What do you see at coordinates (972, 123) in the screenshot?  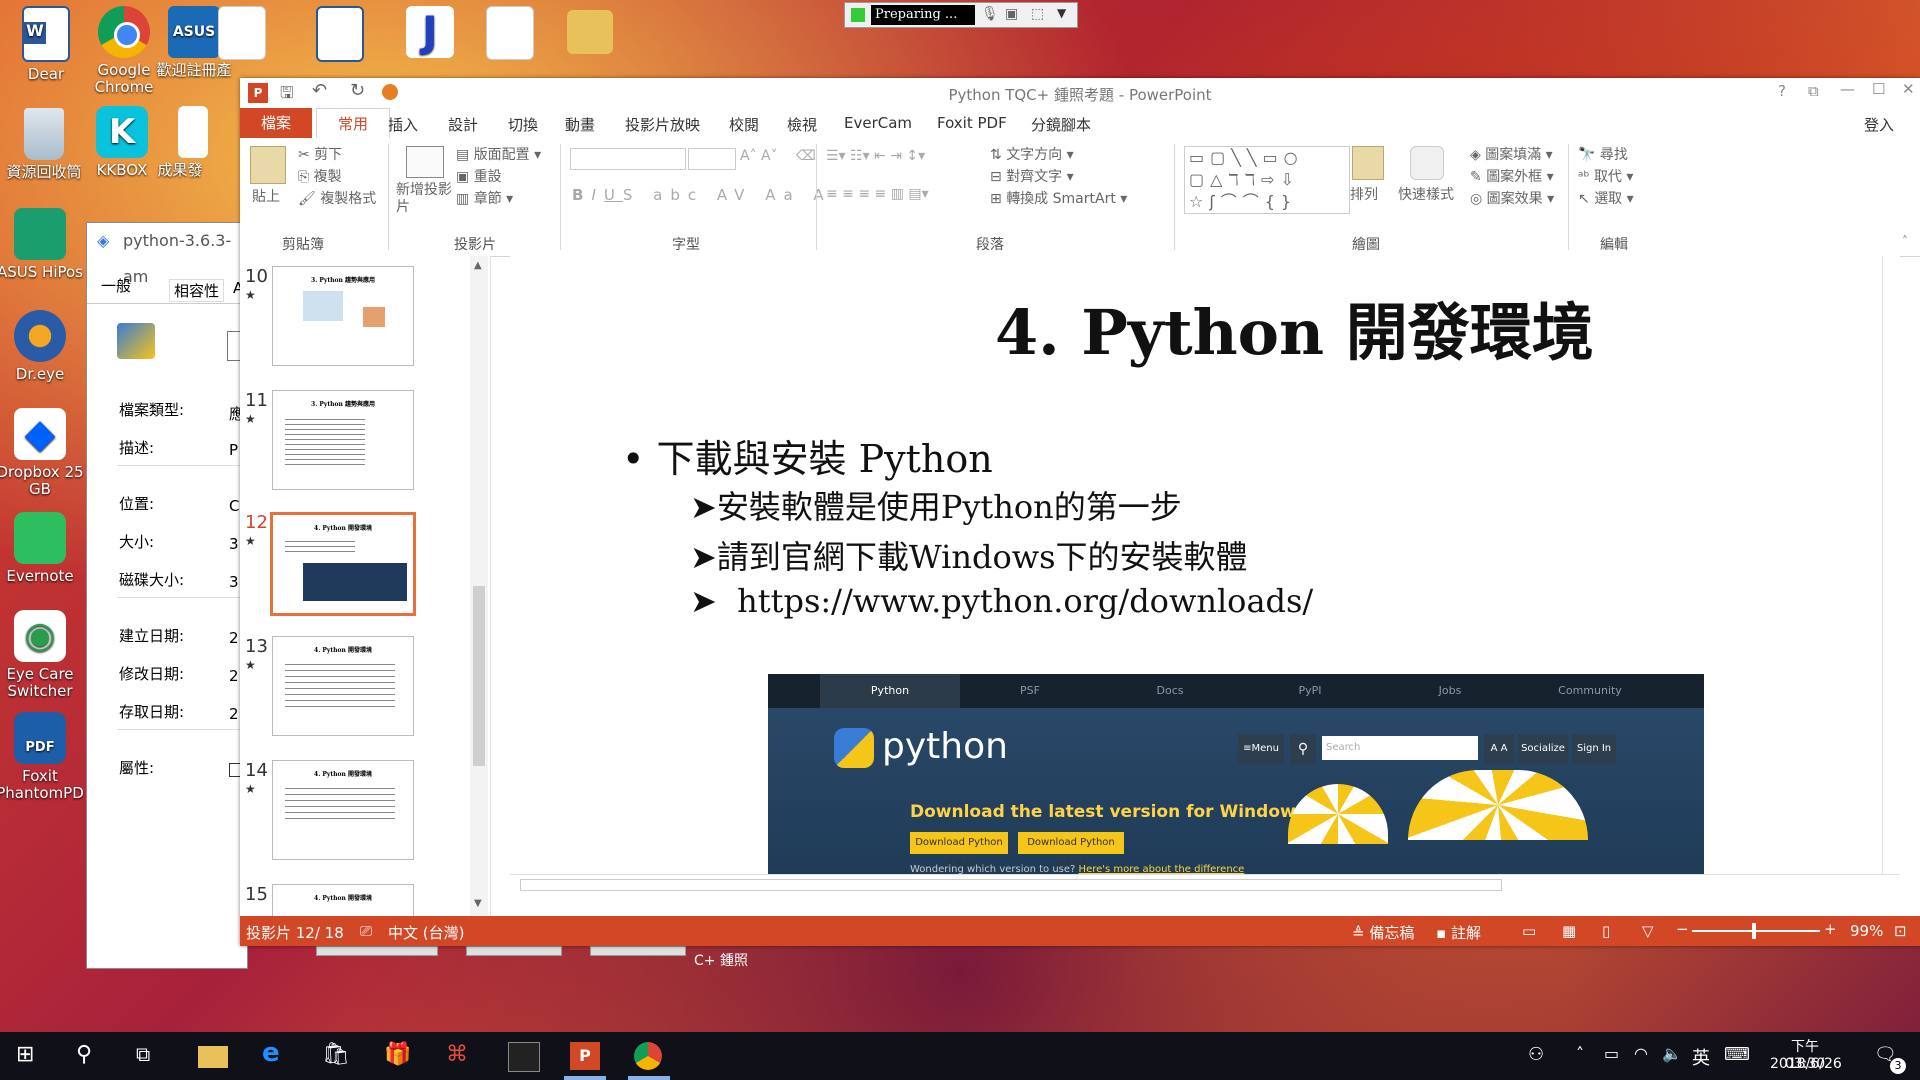 I see `tab-foxit-pdf: Foxit PDF` at bounding box center [972, 123].